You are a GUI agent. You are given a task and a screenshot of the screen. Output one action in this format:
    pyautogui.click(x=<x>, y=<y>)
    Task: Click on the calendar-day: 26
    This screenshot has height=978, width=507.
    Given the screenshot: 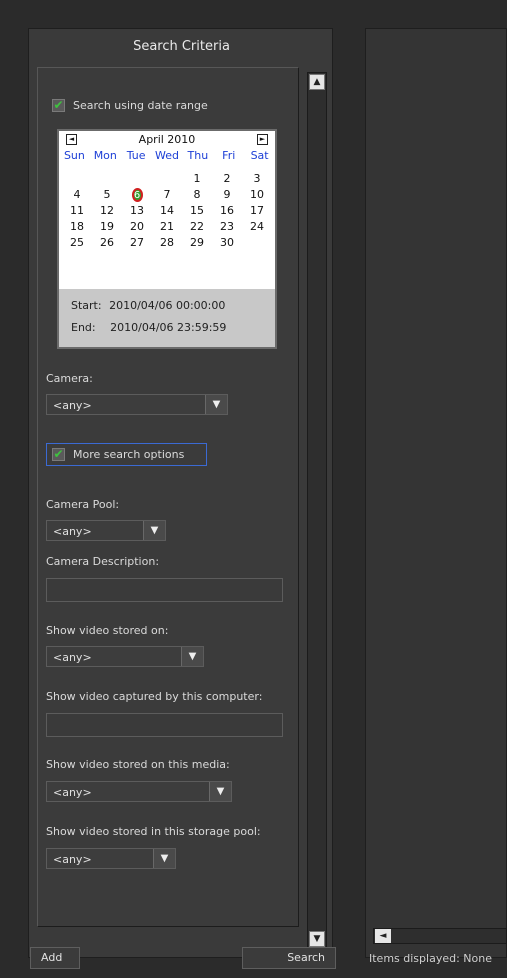 What is the action you would take?
    pyautogui.click(x=107, y=243)
    